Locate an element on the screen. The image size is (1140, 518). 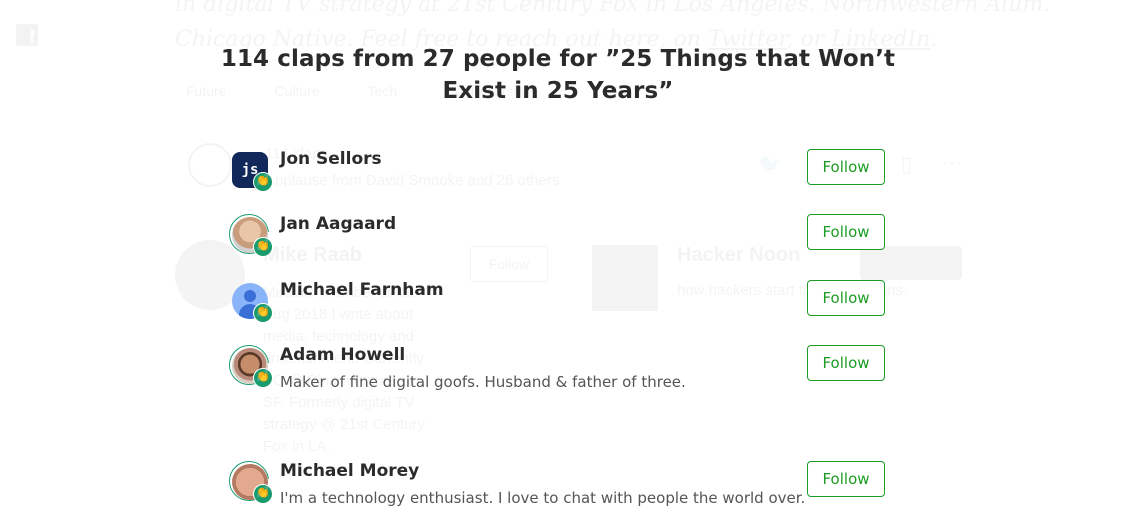
facebook-share-icon: f is located at coordinates (27, 35).